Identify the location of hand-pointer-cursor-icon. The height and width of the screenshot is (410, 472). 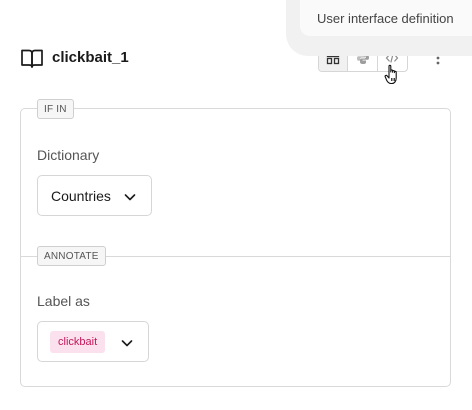
(390, 74).